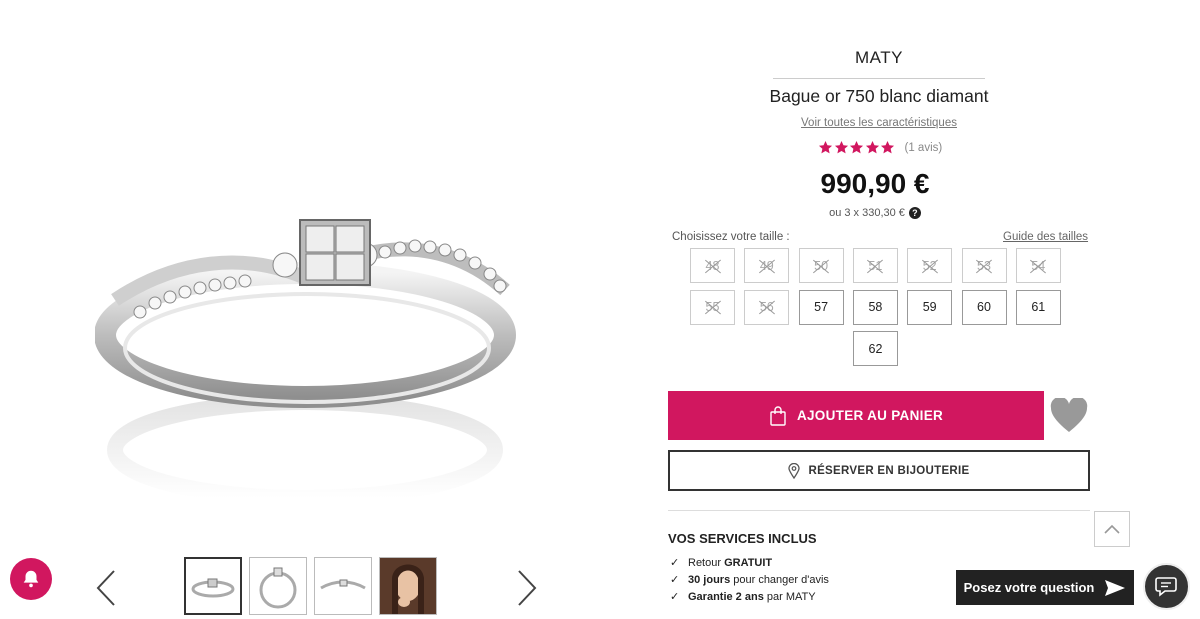 The image size is (1200, 619). What do you see at coordinates (1029, 587) in the screenshot?
I see `ask-question-label: Posez votre question` at bounding box center [1029, 587].